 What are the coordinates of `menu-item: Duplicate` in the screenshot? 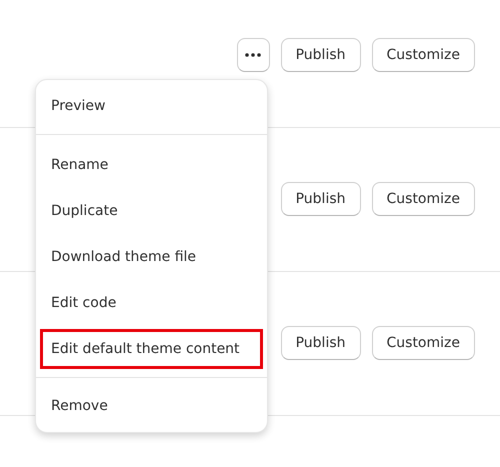 It's located at (151, 211).